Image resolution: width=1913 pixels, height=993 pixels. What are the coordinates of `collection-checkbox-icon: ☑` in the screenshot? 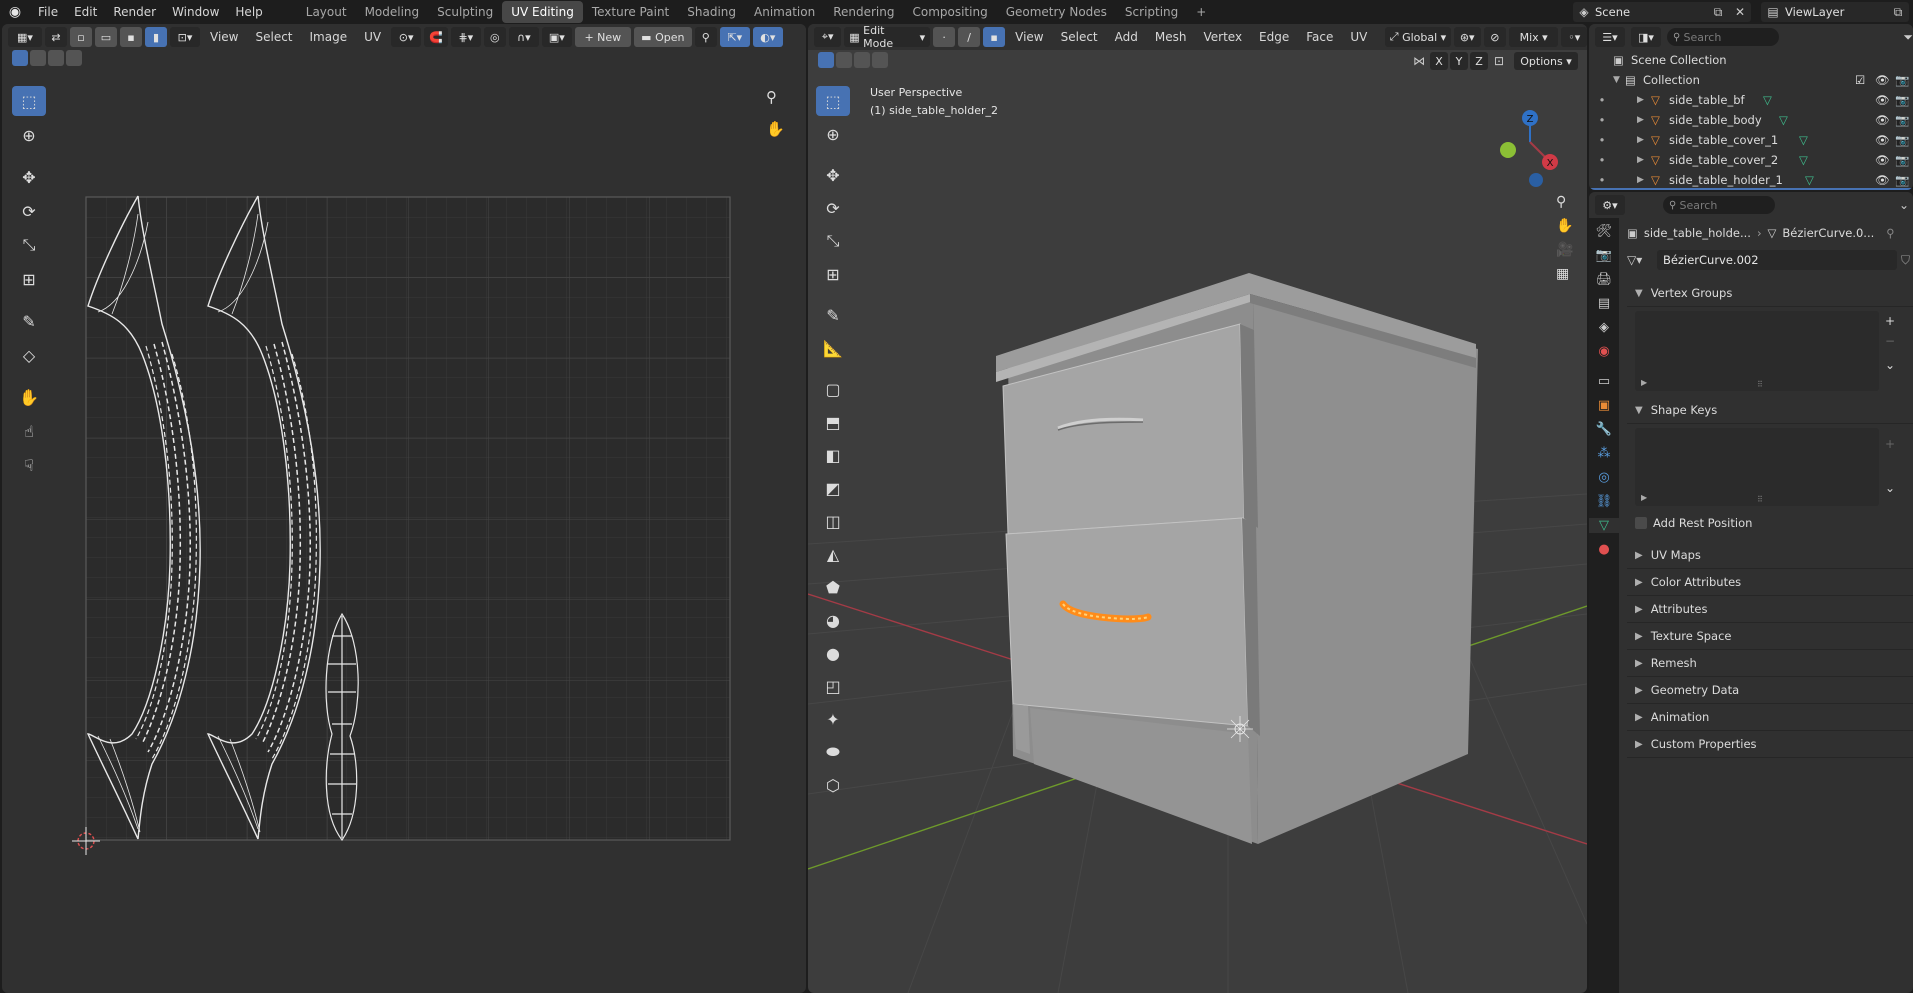 It's located at (1865, 80).